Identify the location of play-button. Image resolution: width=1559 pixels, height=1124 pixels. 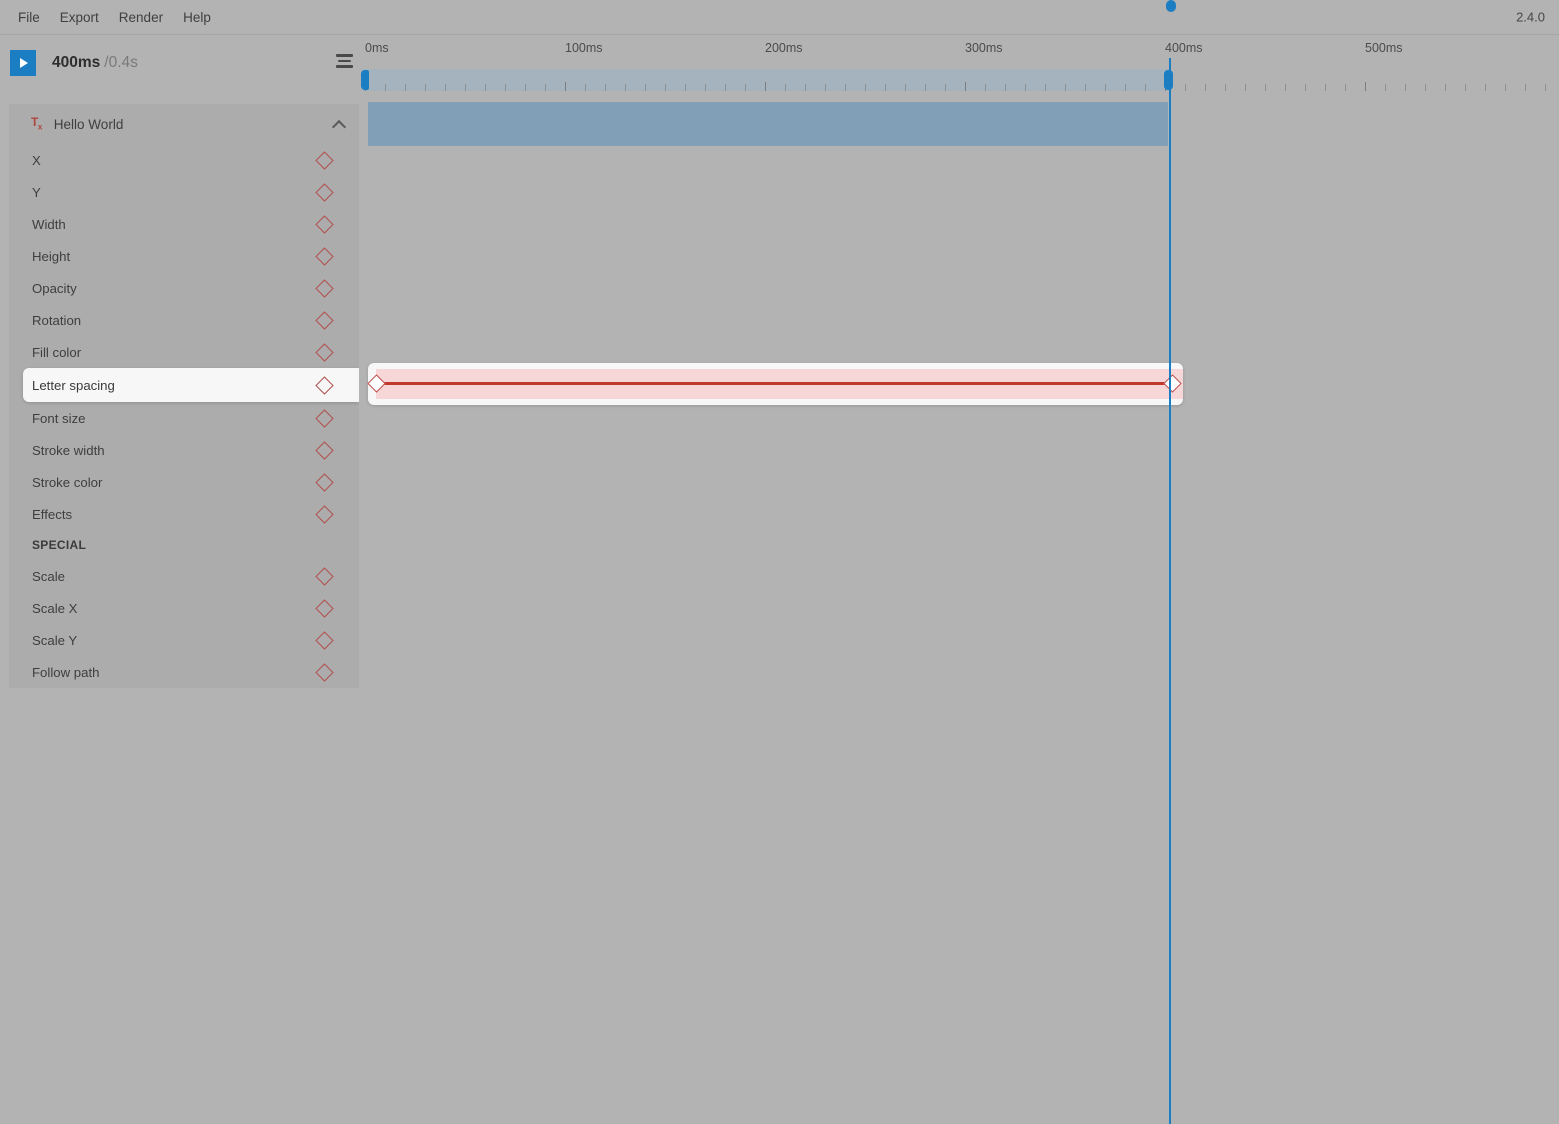
(23, 62).